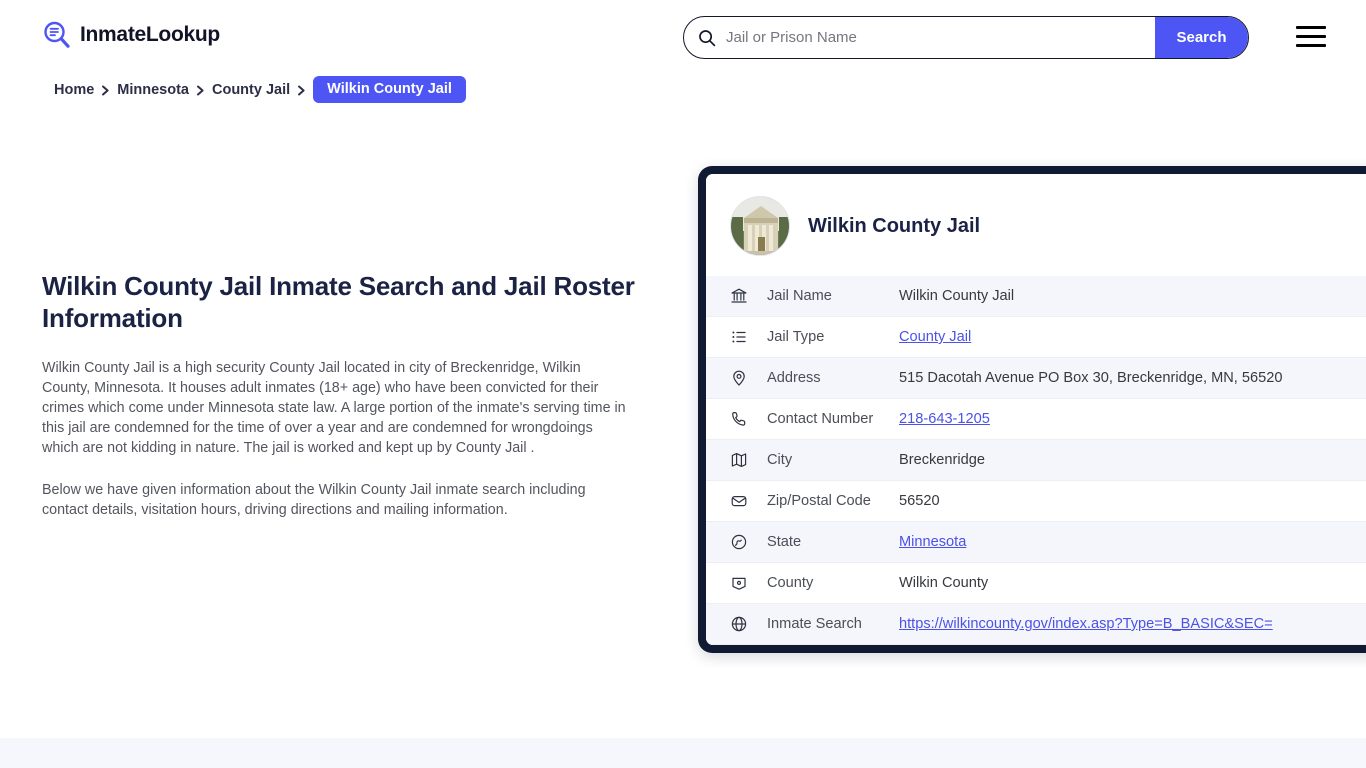 The width and height of the screenshot is (1366, 768). I want to click on table-row: Jail Type County Jail, so click(1036, 337).